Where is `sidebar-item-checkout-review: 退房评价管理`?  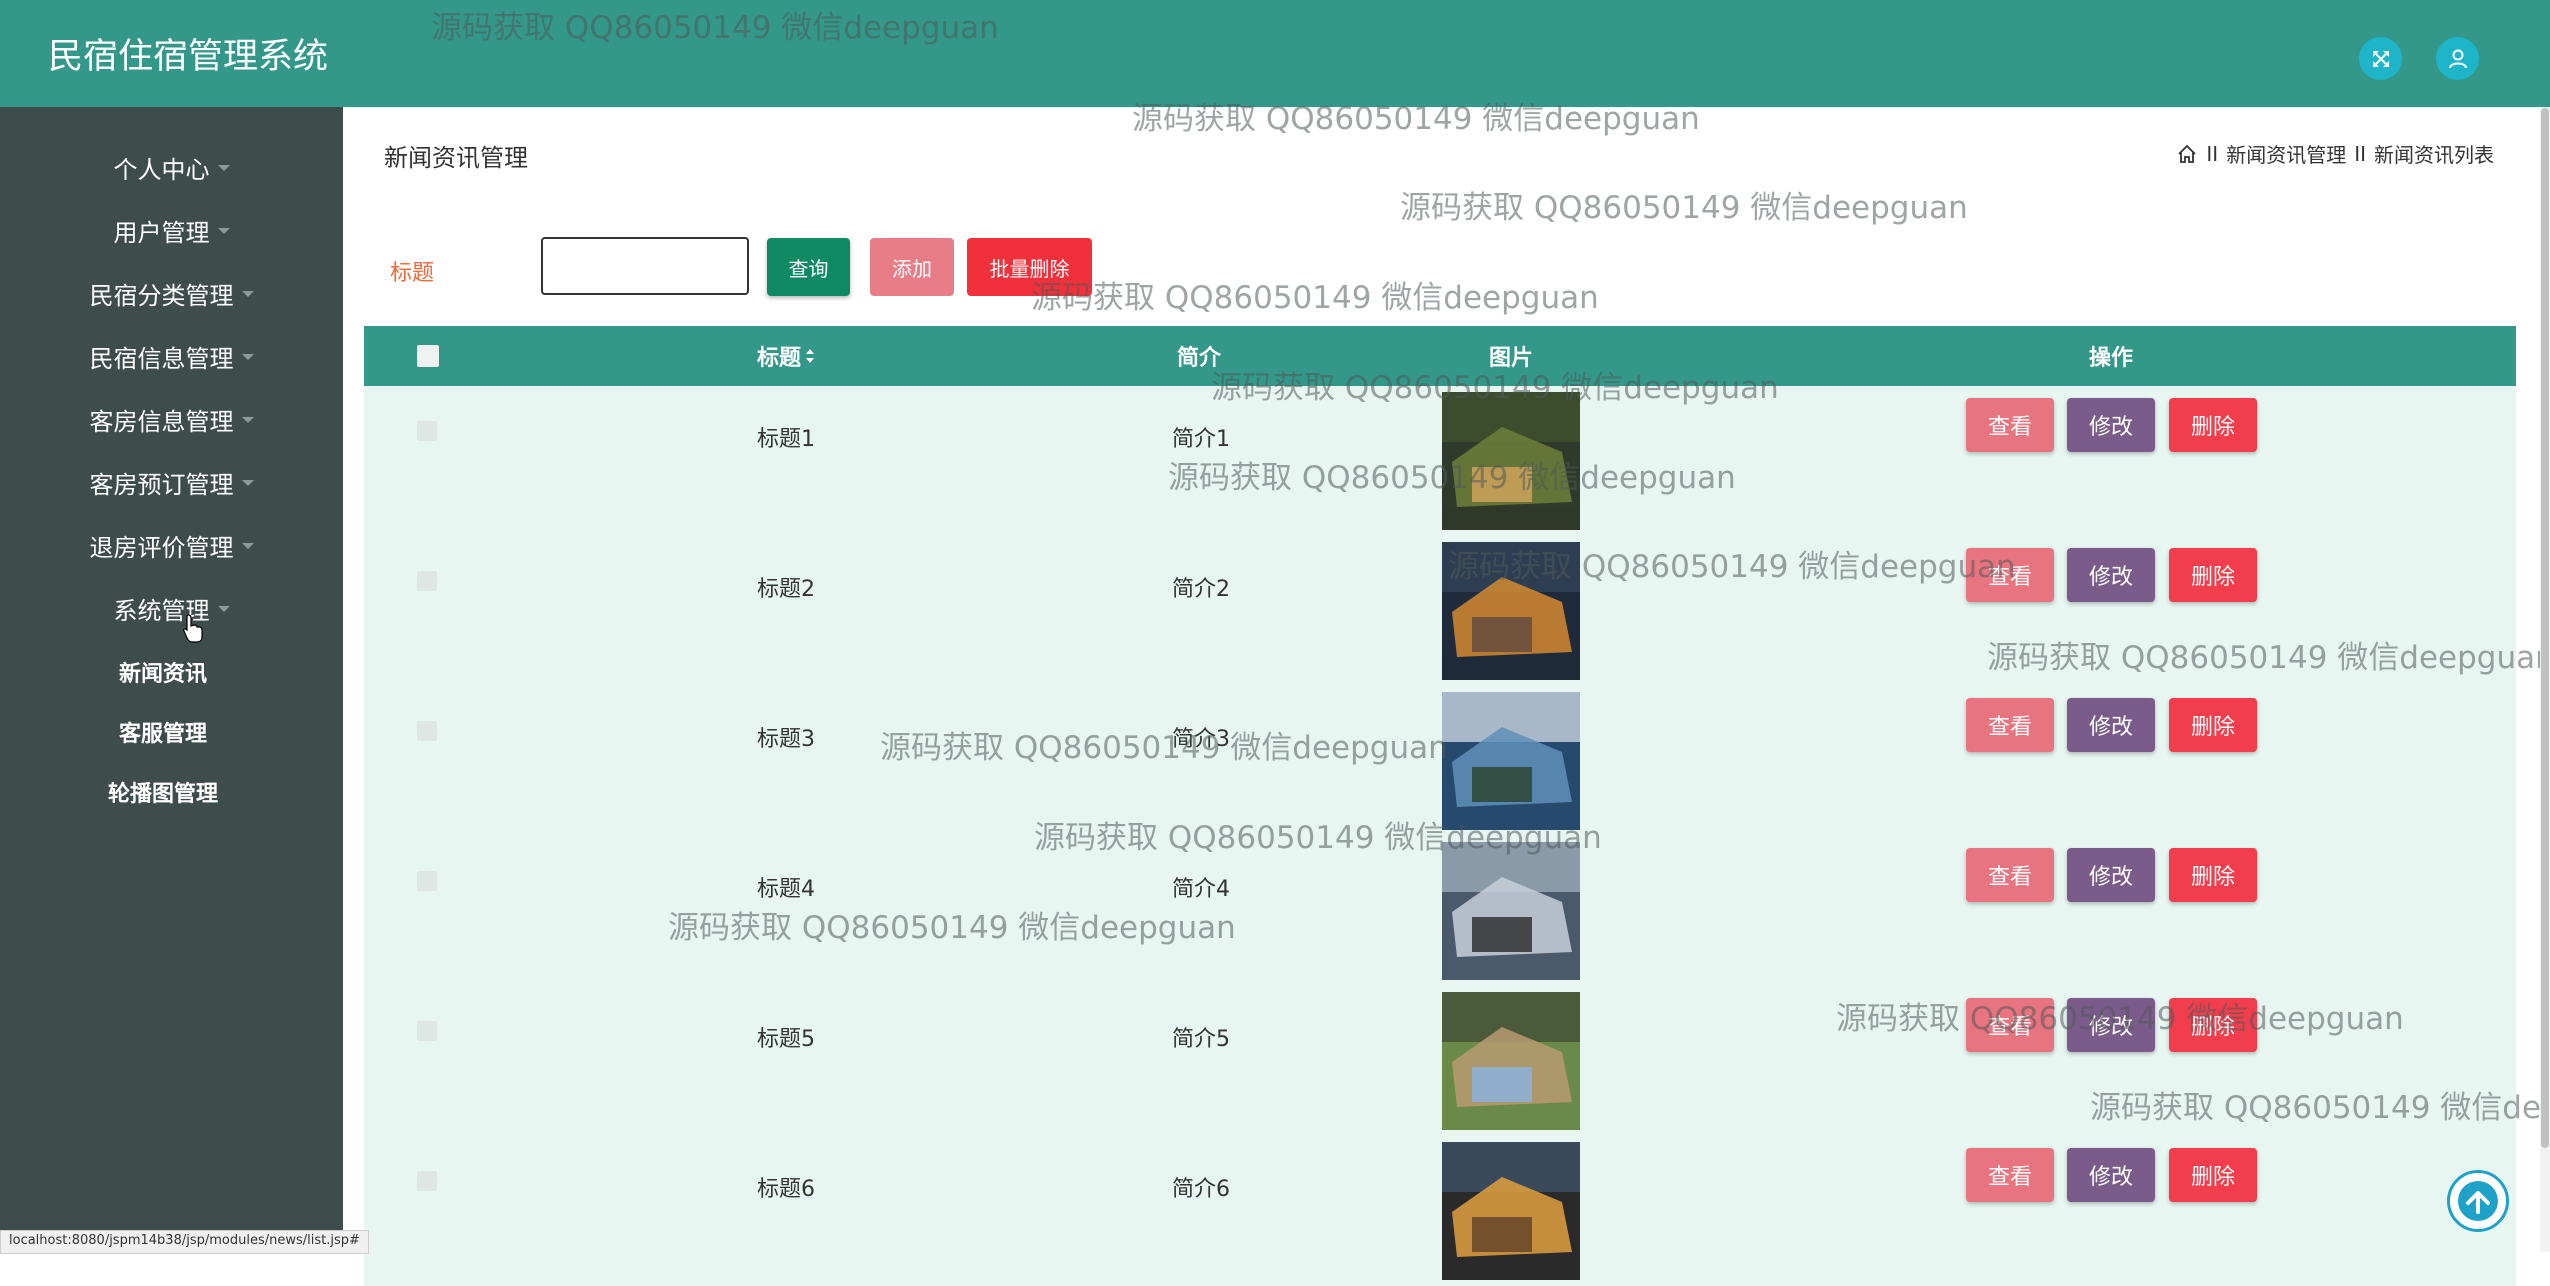
sidebar-item-checkout-review: 退房评价管理 is located at coordinates (171, 545).